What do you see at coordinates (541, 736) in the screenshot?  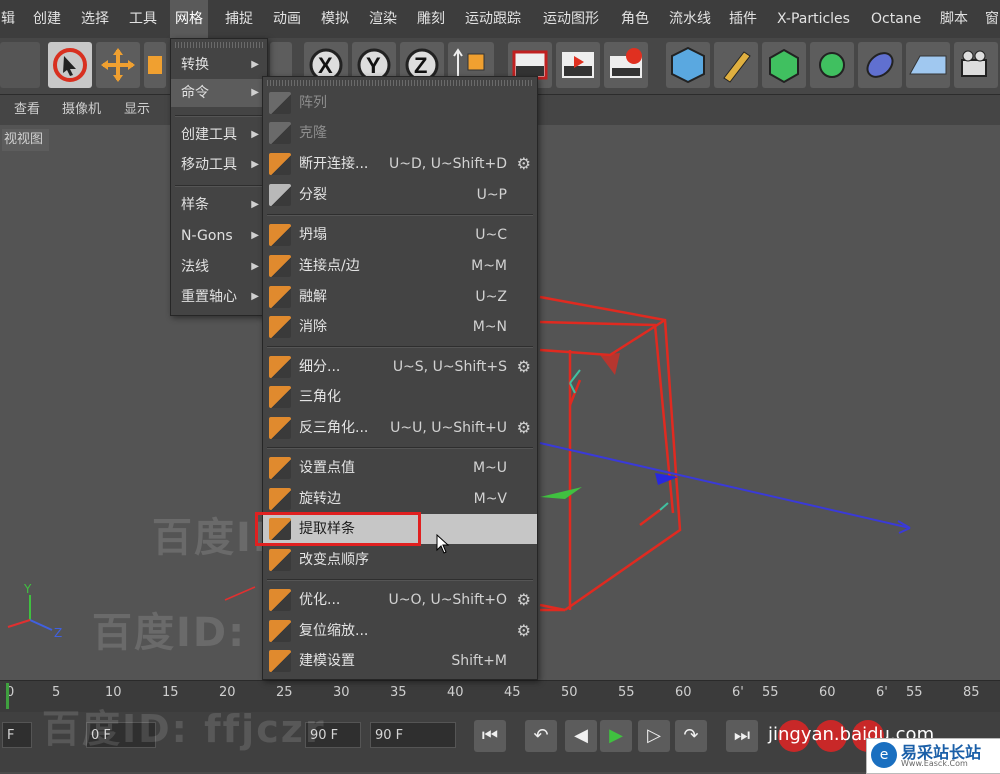 I see `goto-prev-key-icon: ↶` at bounding box center [541, 736].